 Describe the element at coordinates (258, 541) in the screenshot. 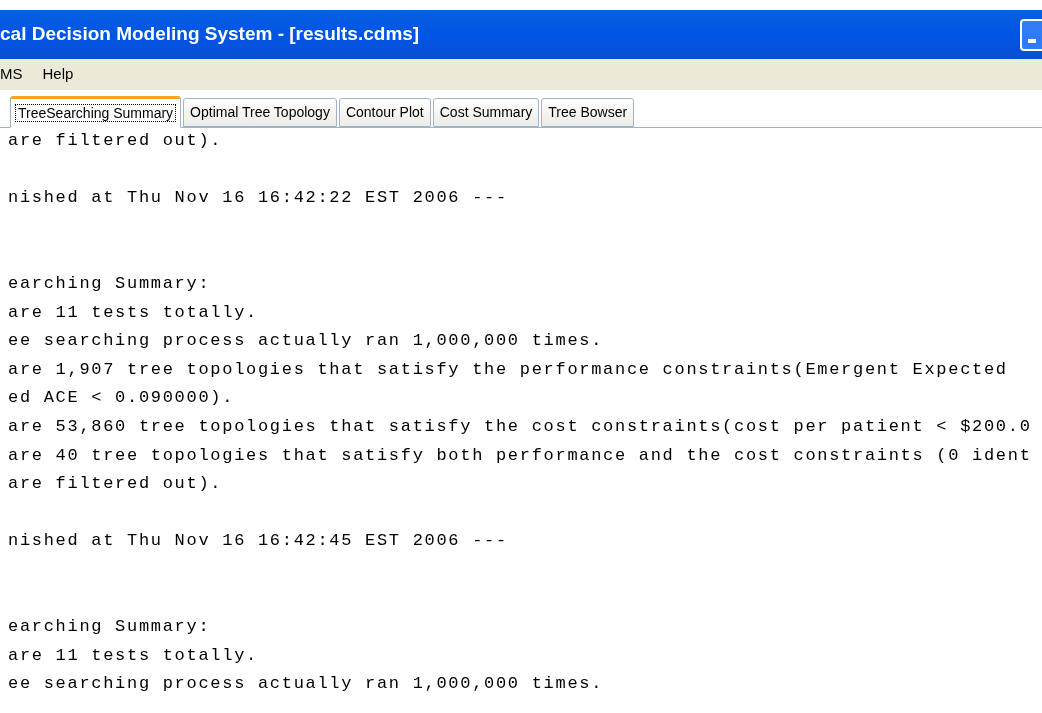

I see `log-line: nished at Thu Nov 16 16:42:45 EST 2006 ---` at that location.